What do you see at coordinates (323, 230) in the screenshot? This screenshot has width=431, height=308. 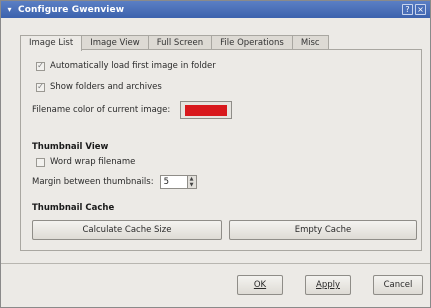 I see `empty-cache-button: Empty Cache` at bounding box center [323, 230].